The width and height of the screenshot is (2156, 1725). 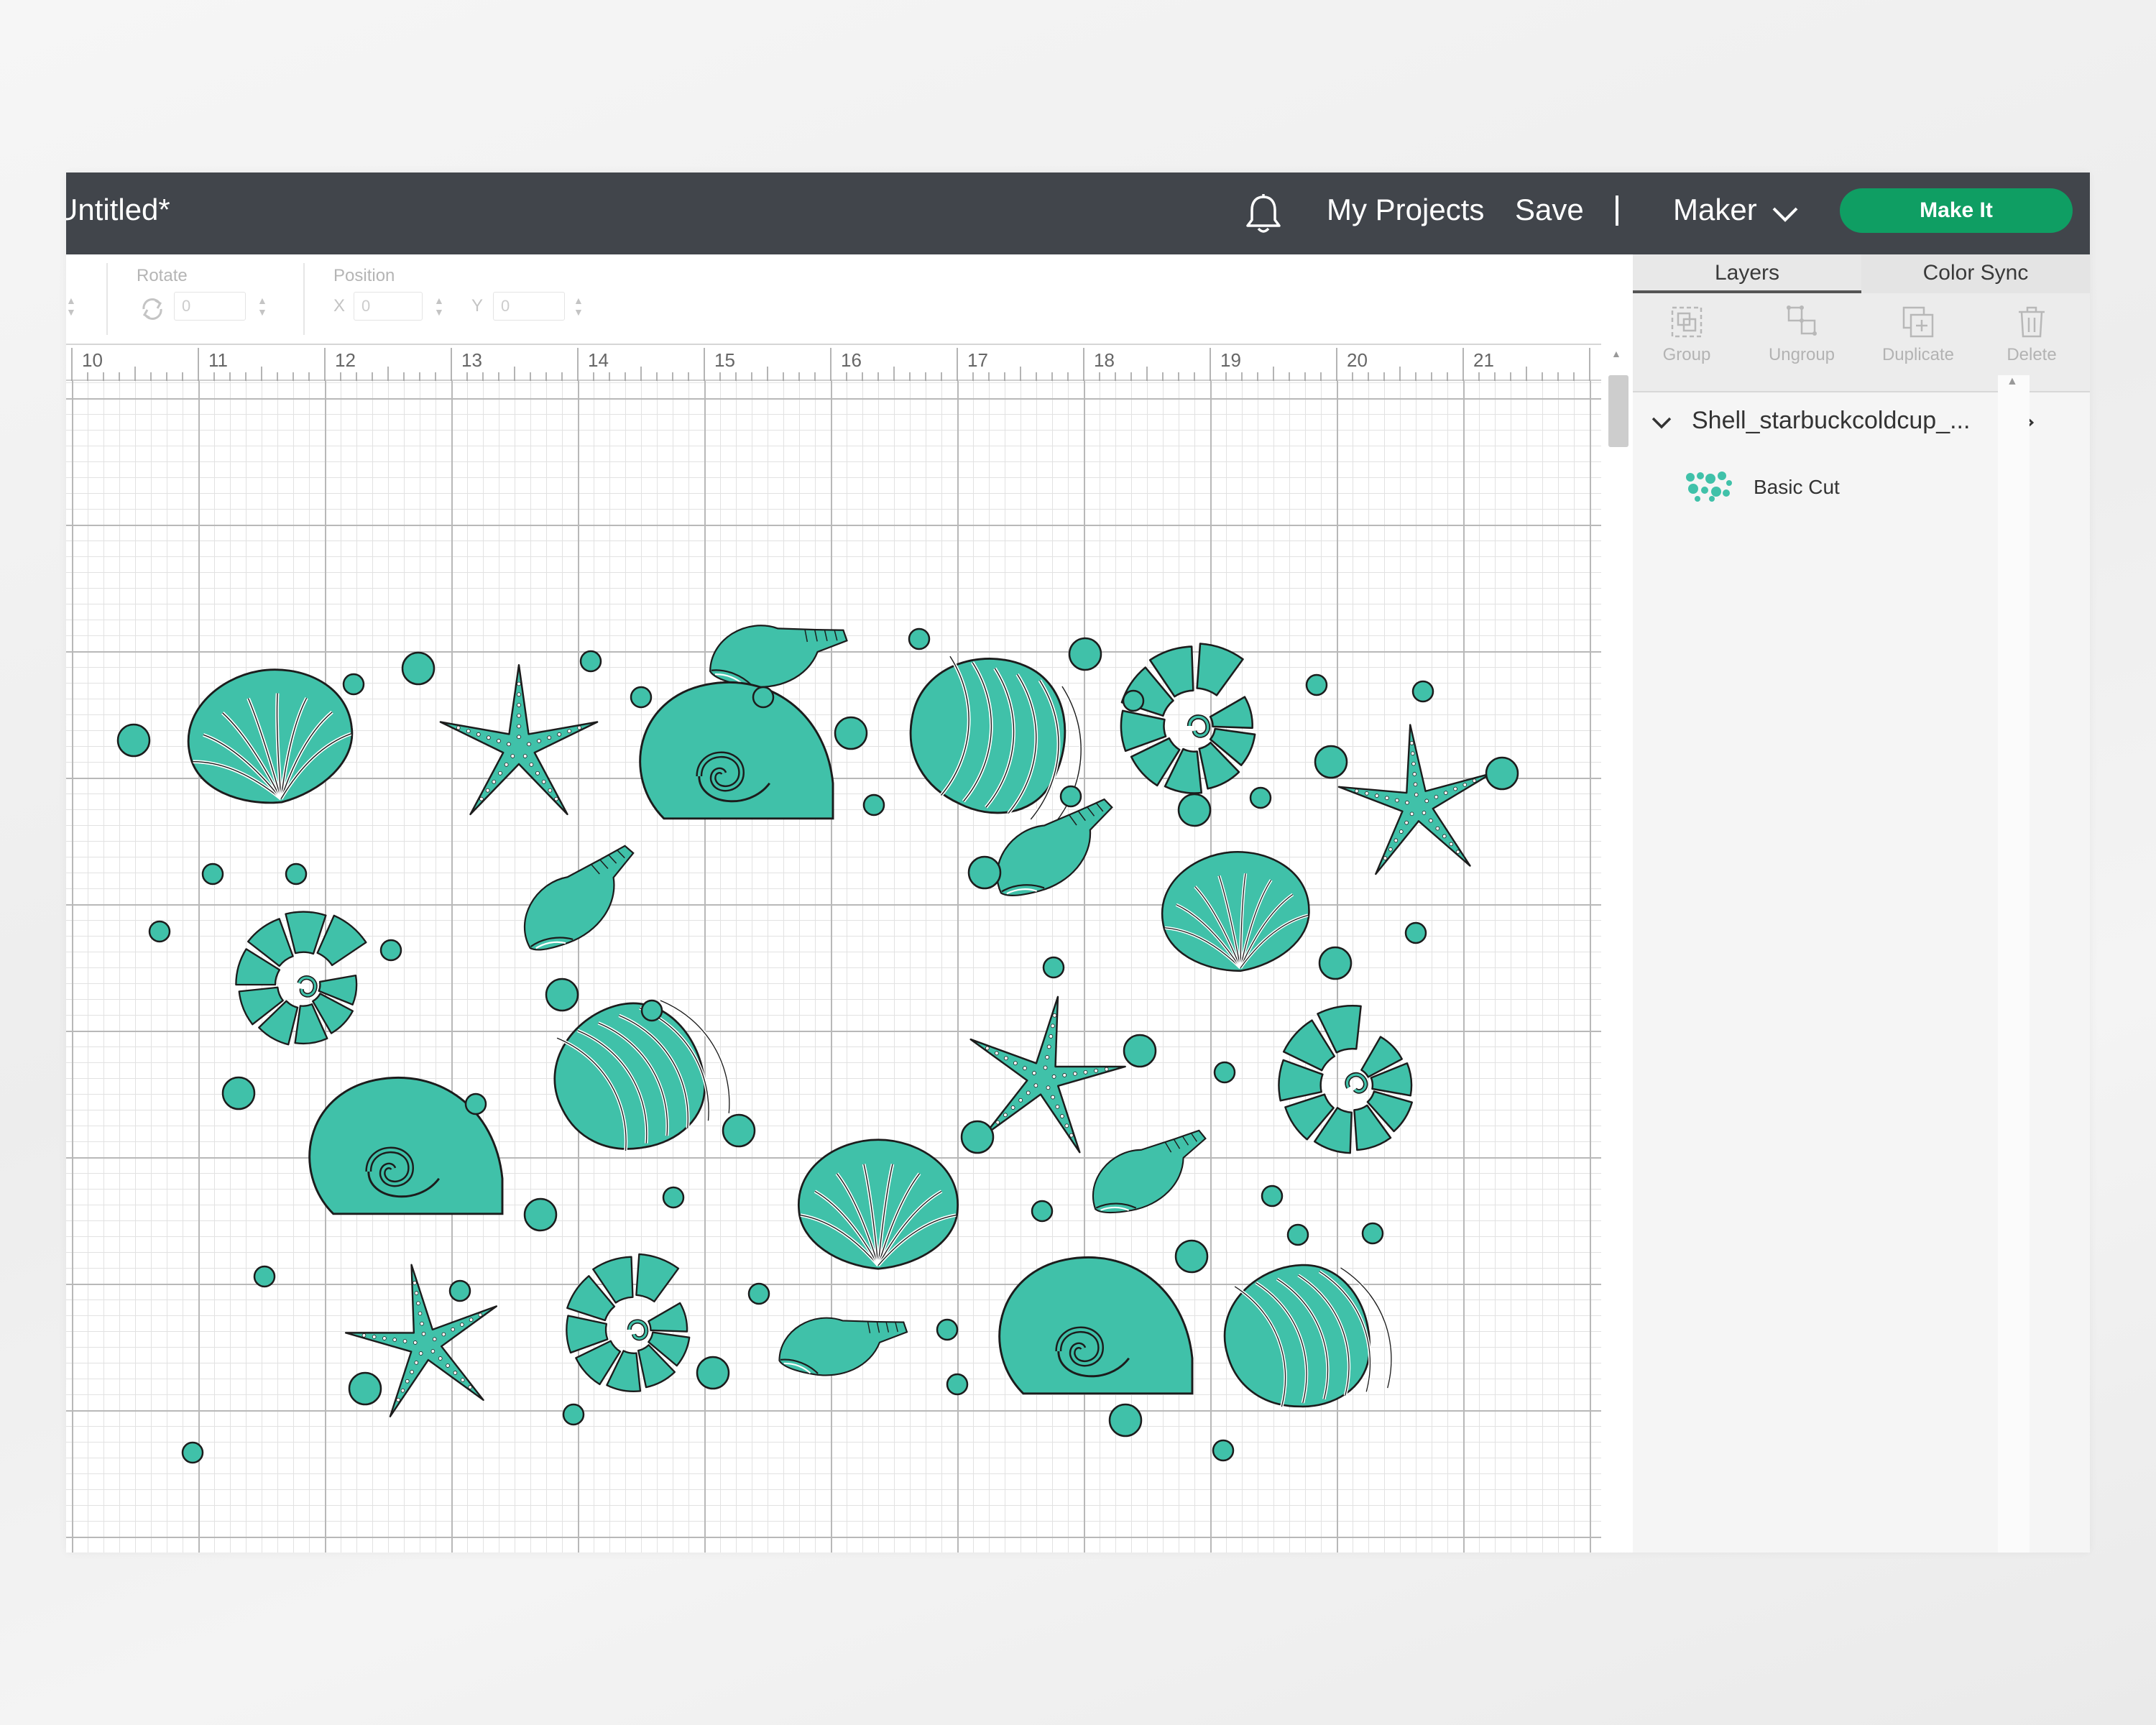 What do you see at coordinates (2032, 354) in the screenshot?
I see `delete-label: Delete` at bounding box center [2032, 354].